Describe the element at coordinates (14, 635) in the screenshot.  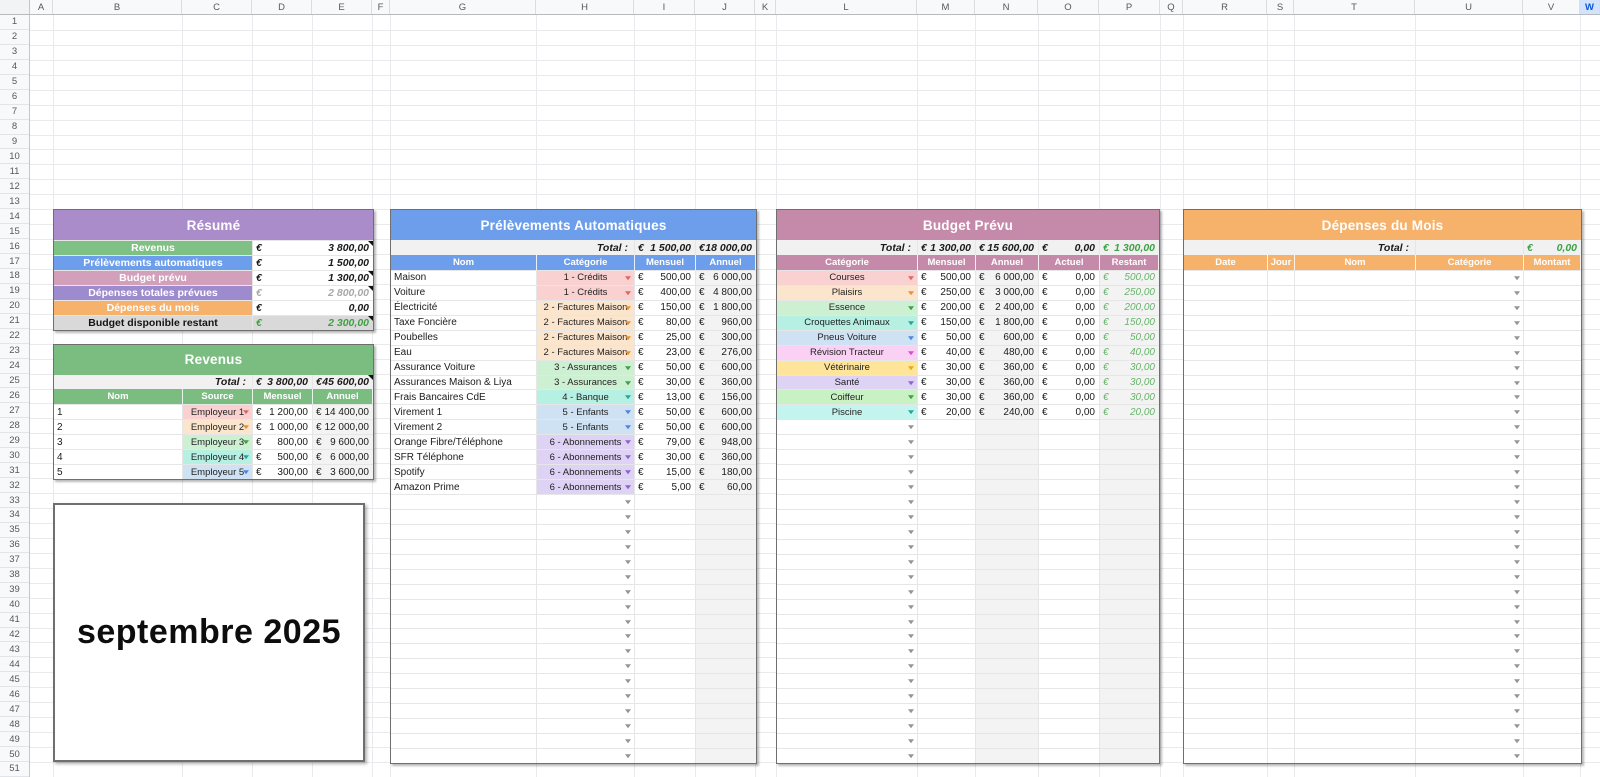
I see `row-header-42: 42` at that location.